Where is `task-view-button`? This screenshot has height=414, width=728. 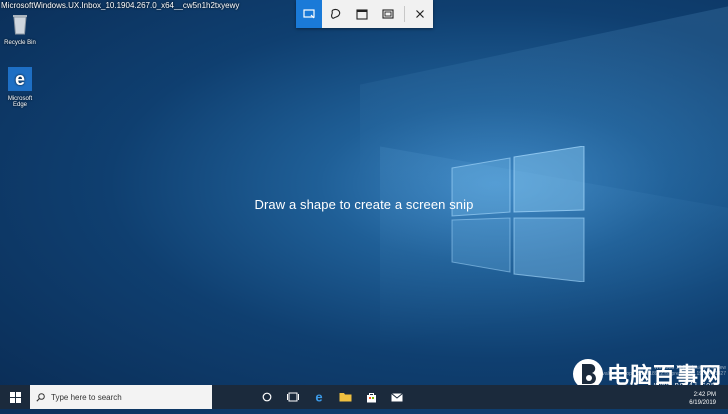
task-view-button is located at coordinates (293, 397).